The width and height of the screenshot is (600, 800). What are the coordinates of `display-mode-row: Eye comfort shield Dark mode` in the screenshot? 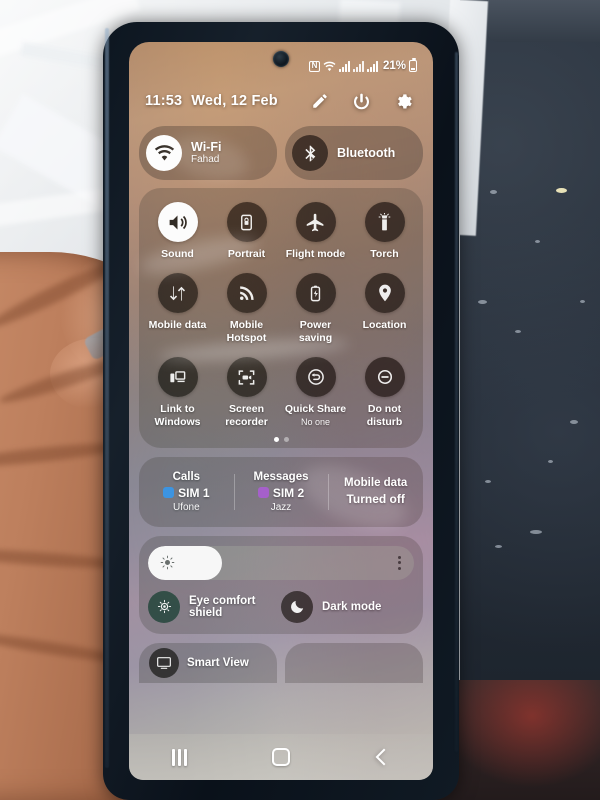 It's located at (281, 606).